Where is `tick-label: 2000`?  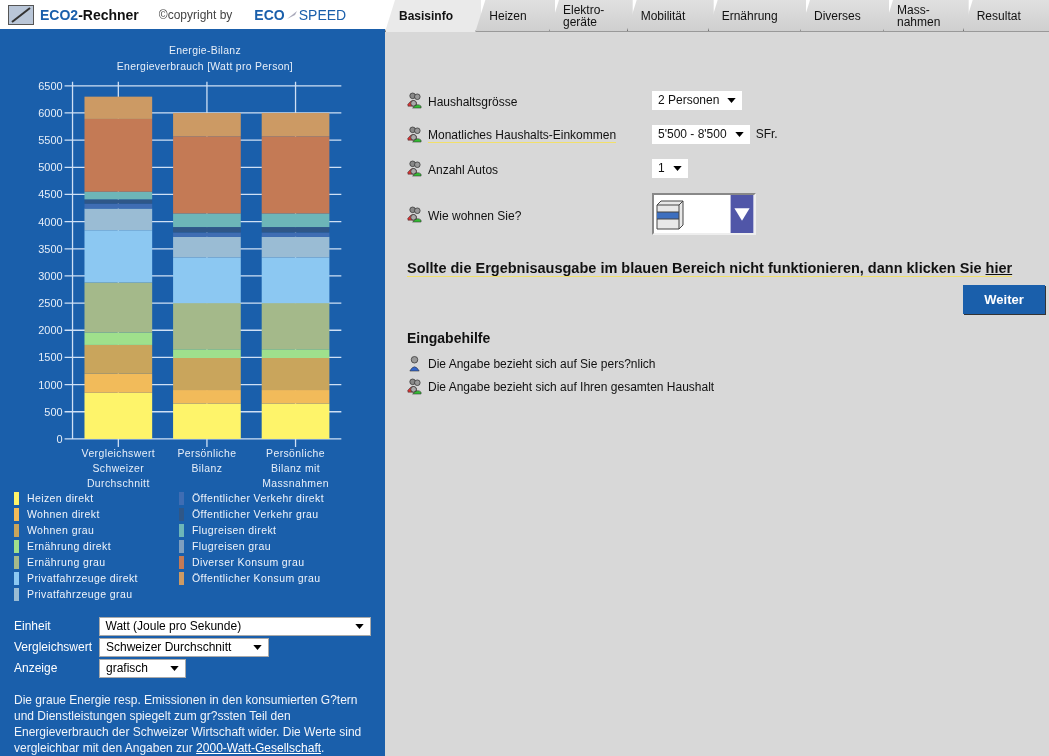 tick-label: 2000 is located at coordinates (50, 330).